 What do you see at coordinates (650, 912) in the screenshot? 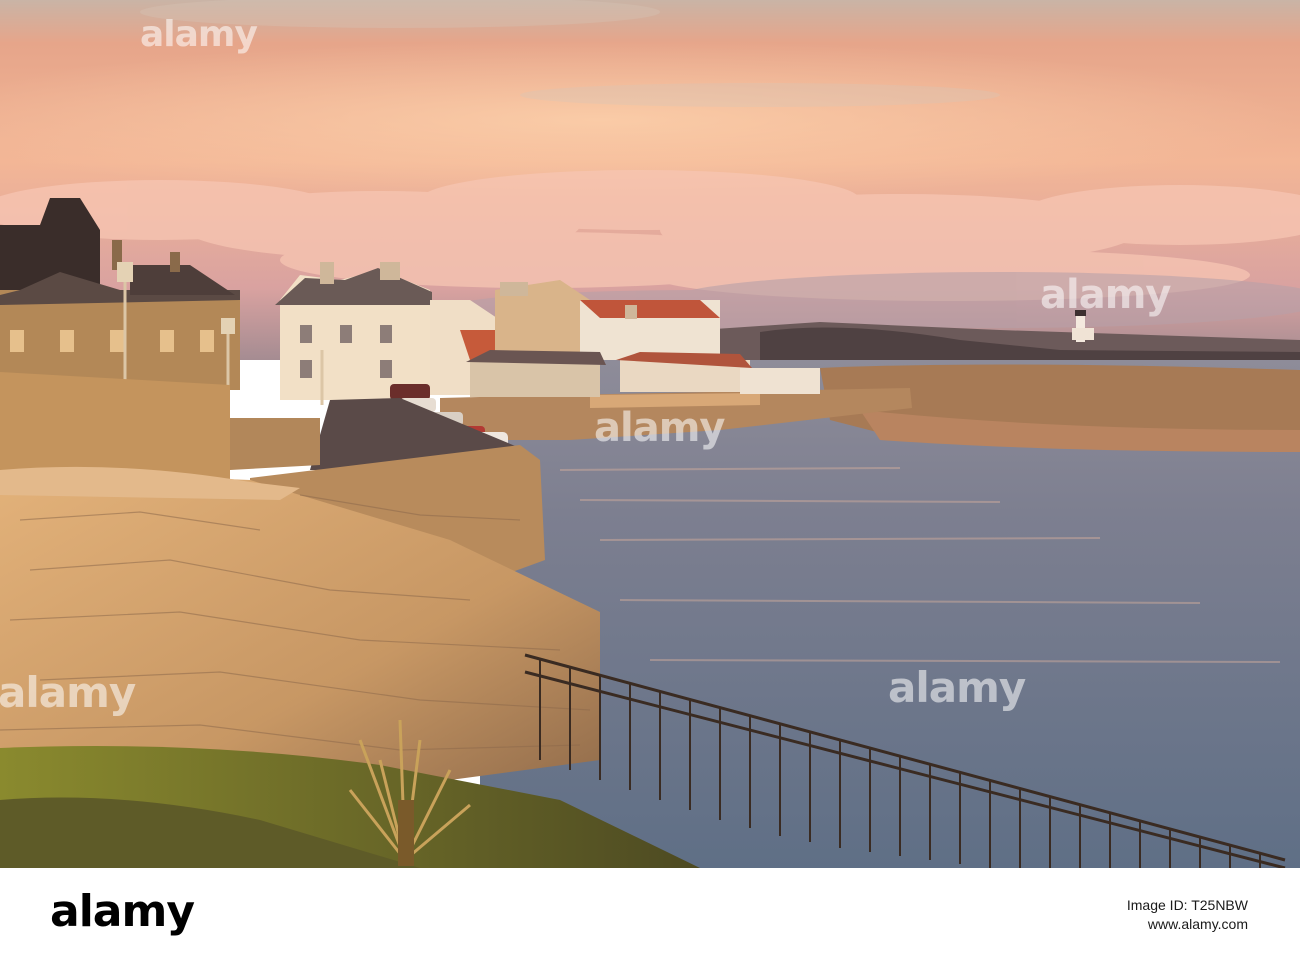
I see `footer-bar: alamy Image ID: T25NBW www.alamy.com` at bounding box center [650, 912].